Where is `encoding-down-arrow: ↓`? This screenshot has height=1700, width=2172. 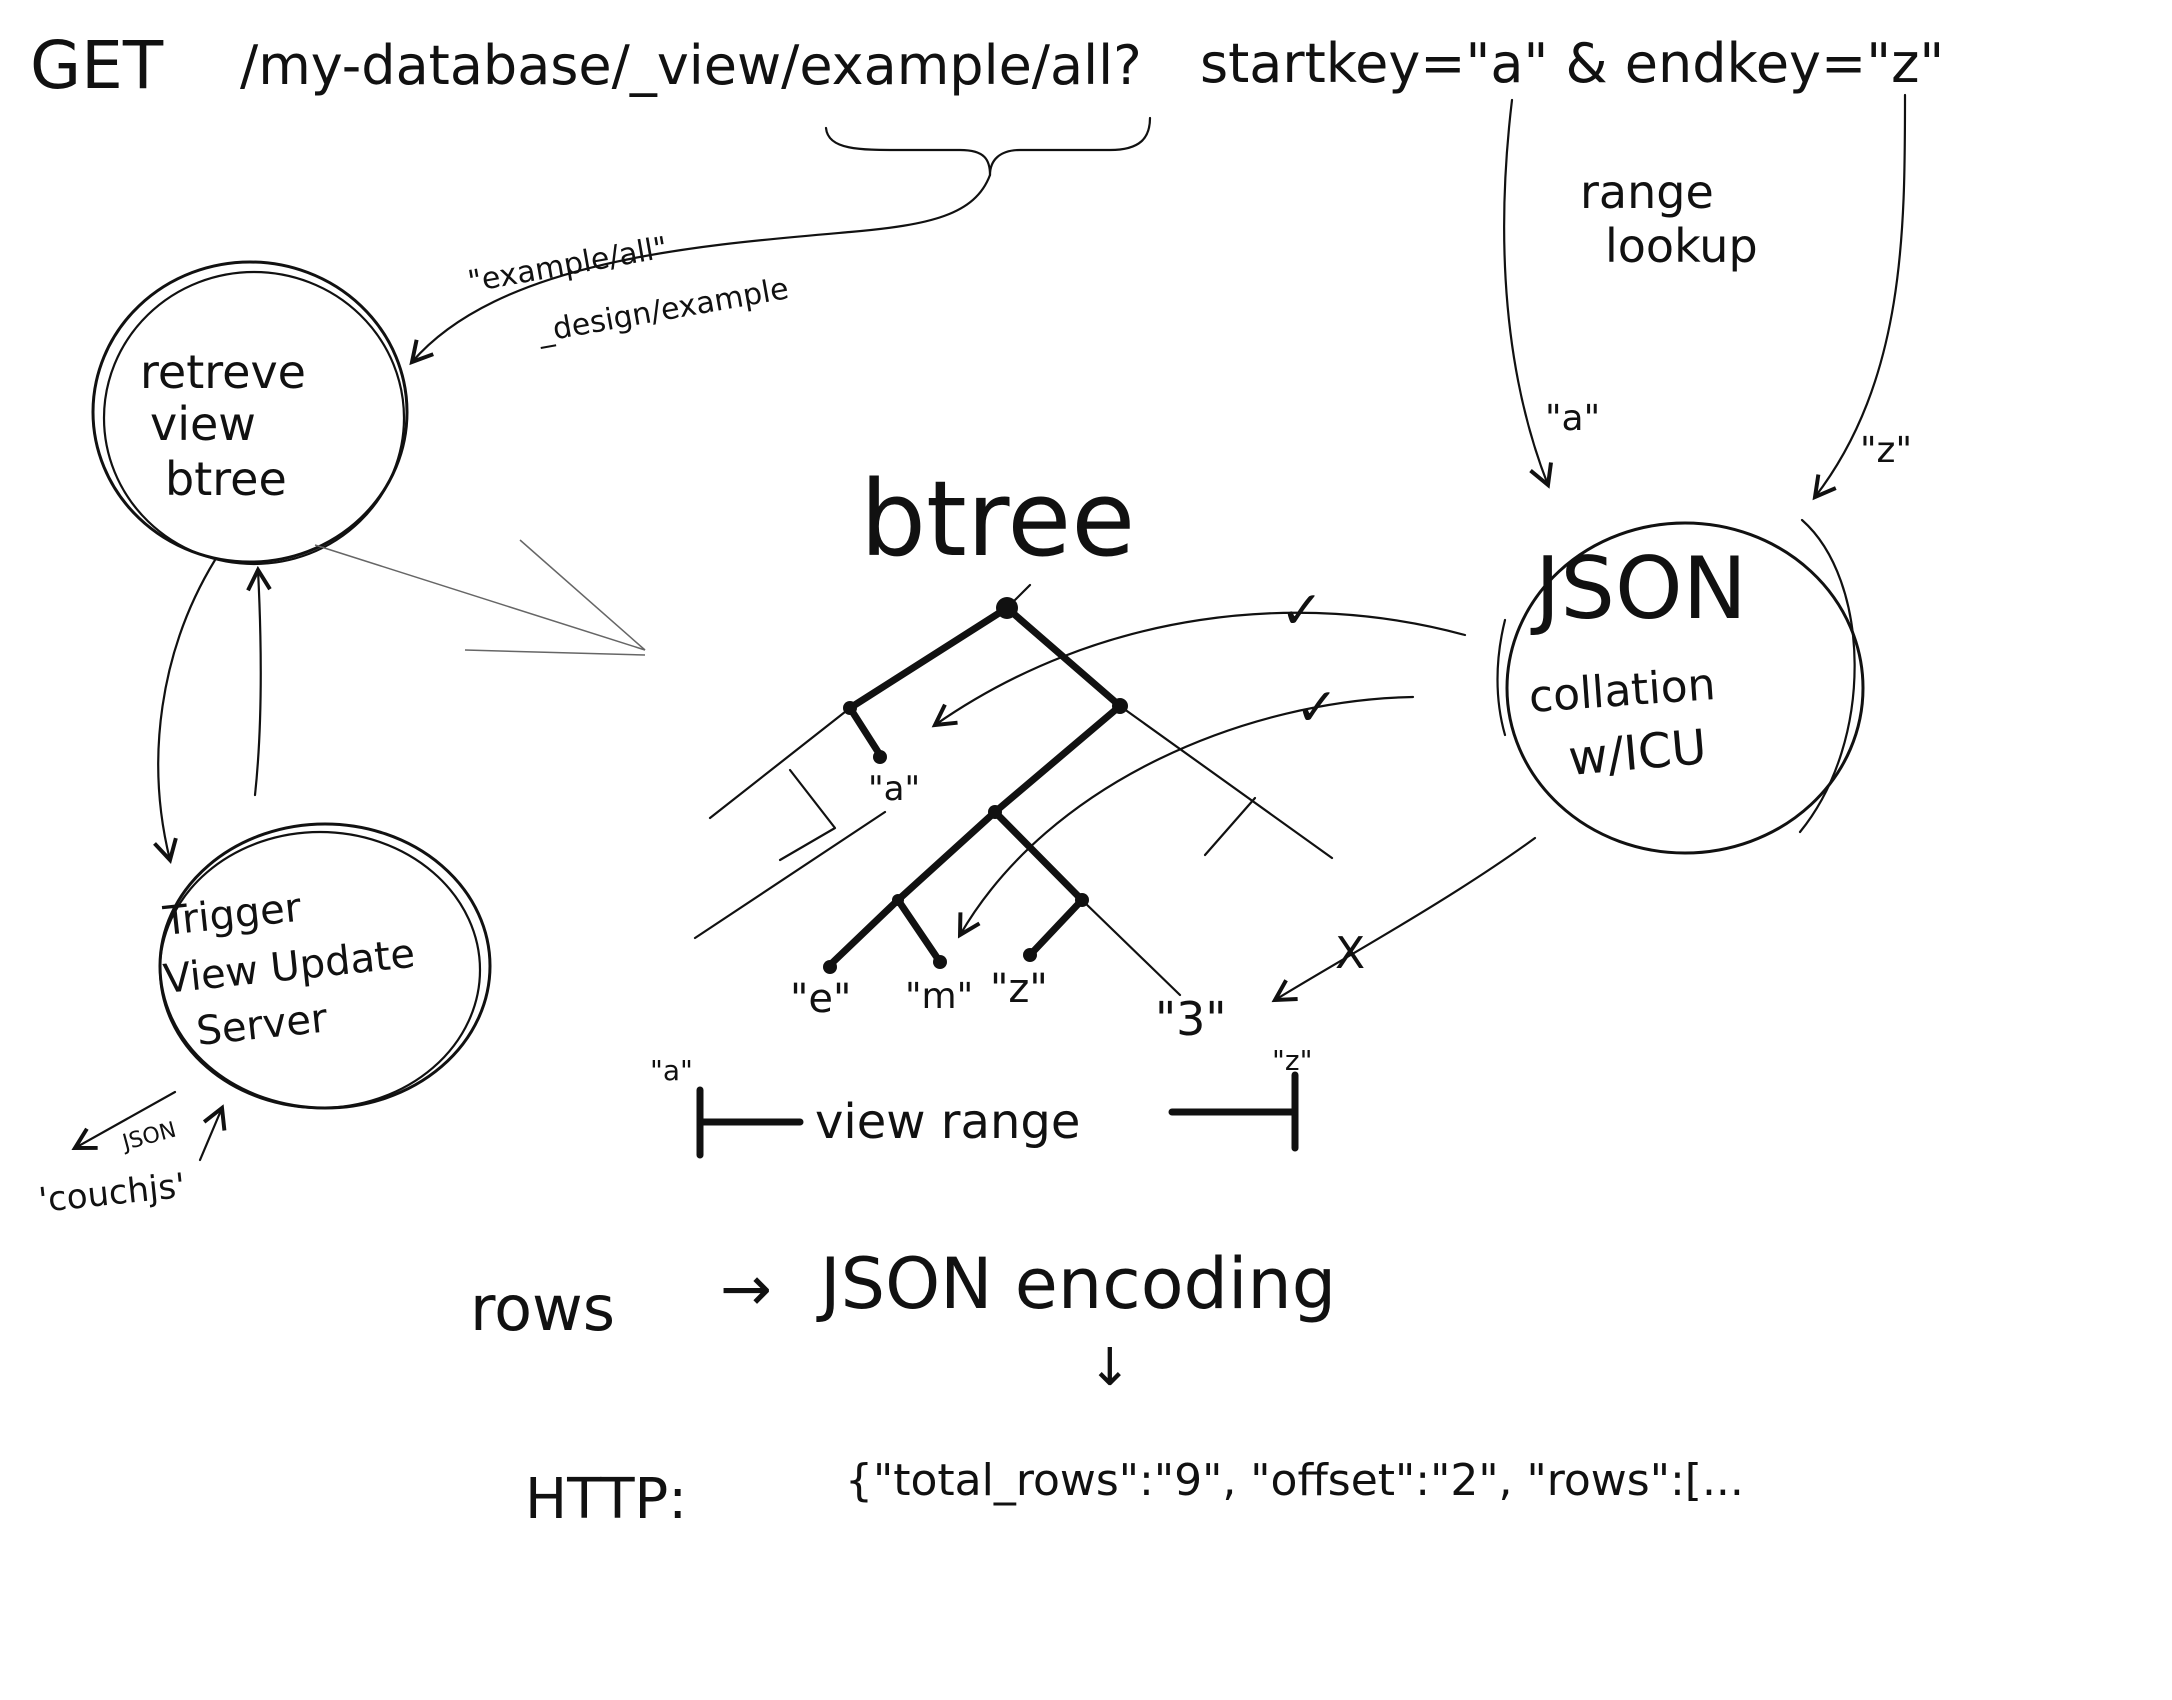 encoding-down-arrow: ↓ is located at coordinates (1110, 1368).